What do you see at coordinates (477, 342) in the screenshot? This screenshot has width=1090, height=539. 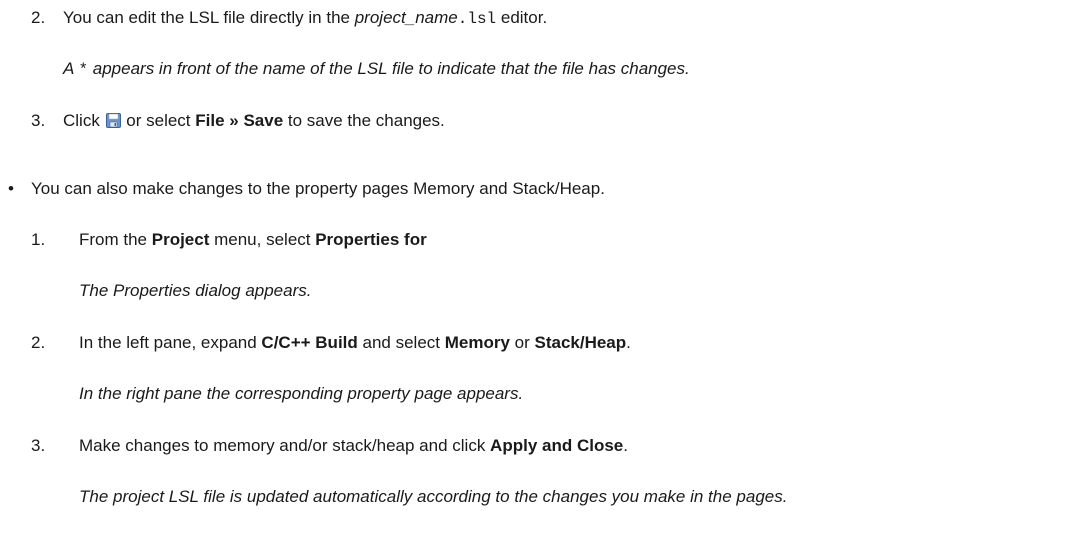 I see `page-memory: Memory` at bounding box center [477, 342].